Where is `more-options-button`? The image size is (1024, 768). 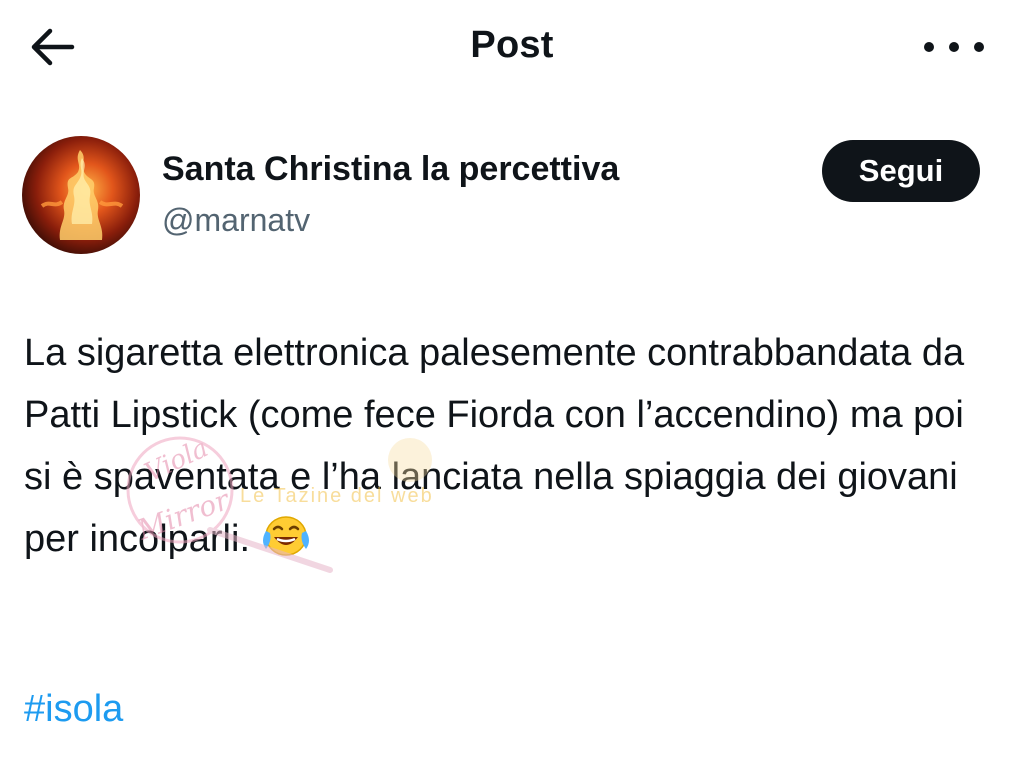
more-options-button is located at coordinates (954, 47).